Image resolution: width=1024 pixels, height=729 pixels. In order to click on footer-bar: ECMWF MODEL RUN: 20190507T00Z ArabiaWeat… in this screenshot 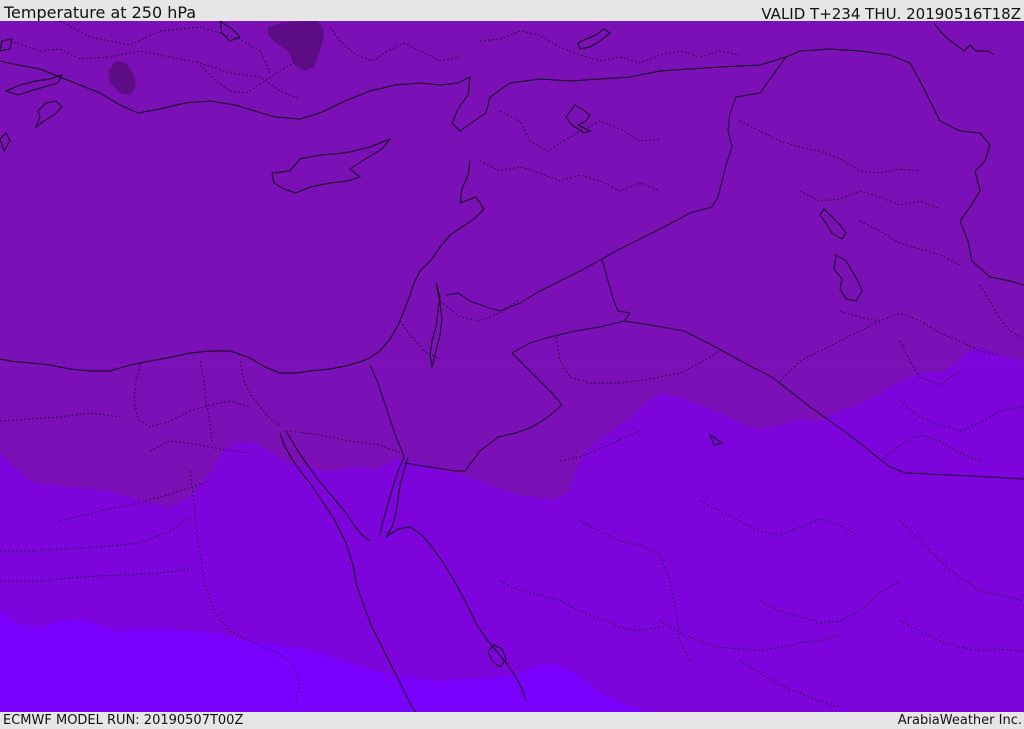, I will do `click(512, 720)`.